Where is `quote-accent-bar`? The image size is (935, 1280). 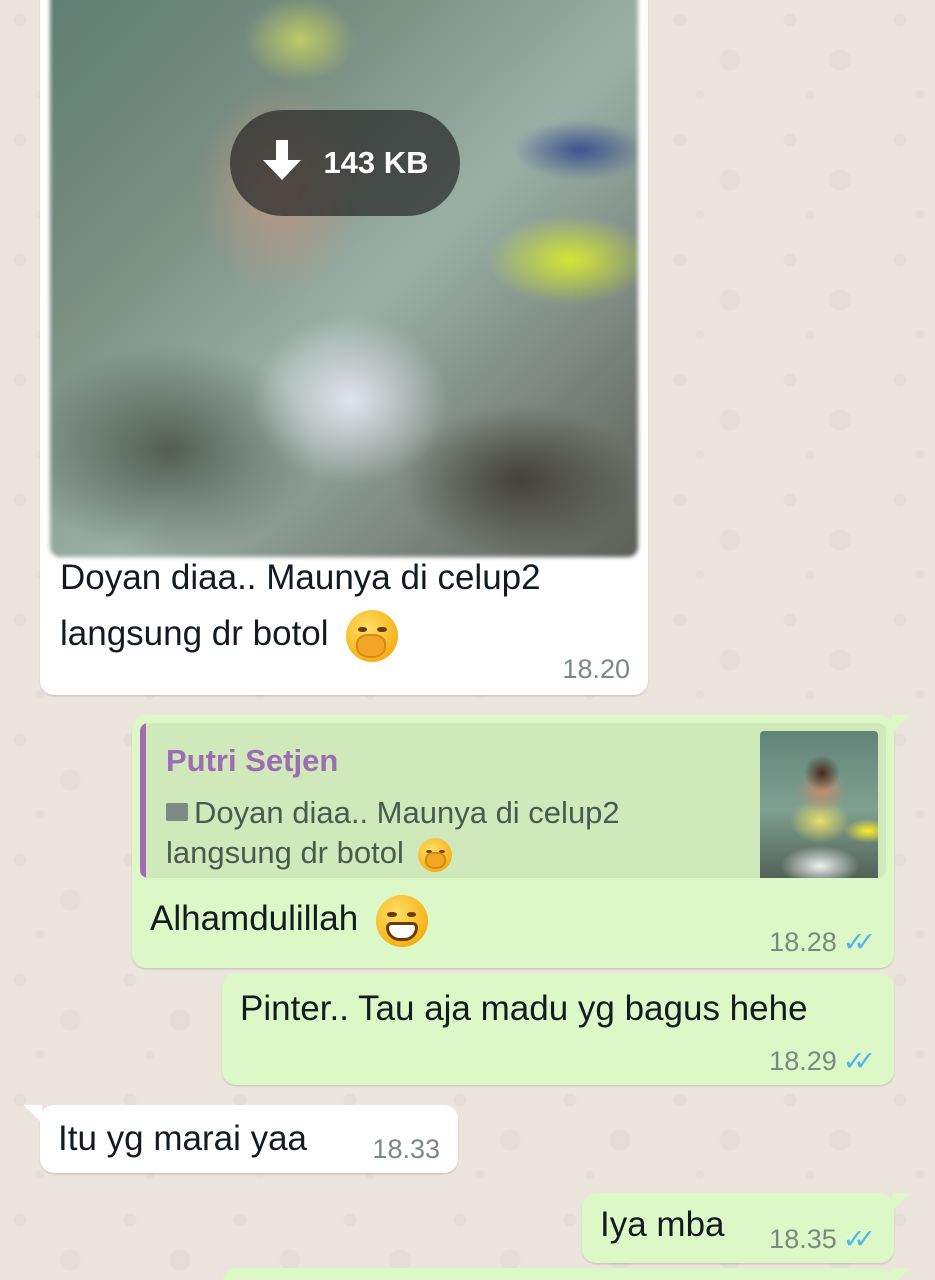
quote-accent-bar is located at coordinates (143, 800).